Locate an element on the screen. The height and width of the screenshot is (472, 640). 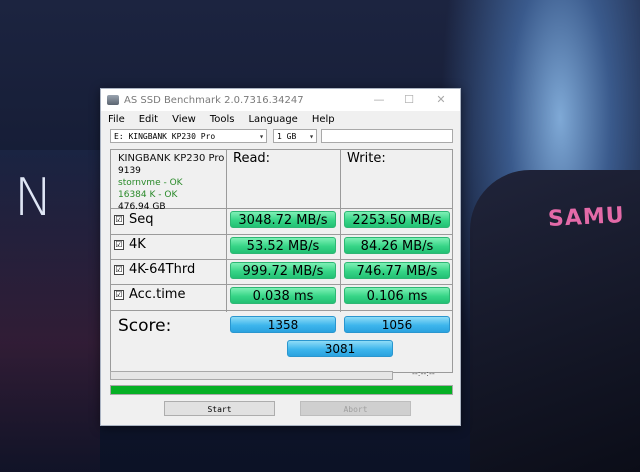
row-label-text: Seq is located at coordinates (141, 219).